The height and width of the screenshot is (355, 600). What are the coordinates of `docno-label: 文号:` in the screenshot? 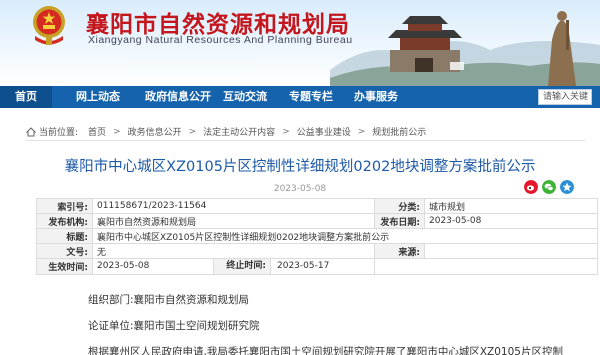 It's located at (64, 251).